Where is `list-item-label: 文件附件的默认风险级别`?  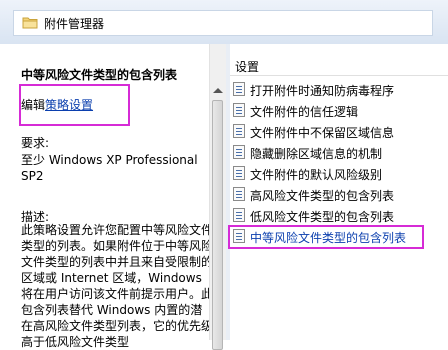
list-item-label: 文件附件的默认风险级别 is located at coordinates (316, 175).